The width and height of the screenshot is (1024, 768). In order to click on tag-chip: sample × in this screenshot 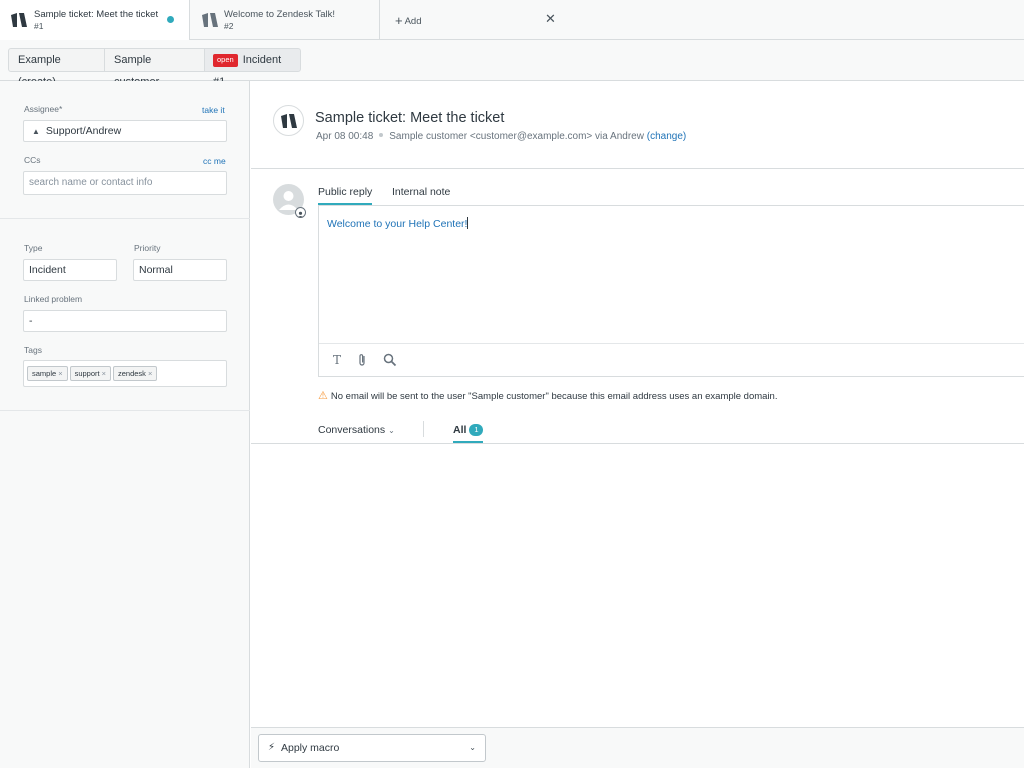, I will do `click(47, 373)`.